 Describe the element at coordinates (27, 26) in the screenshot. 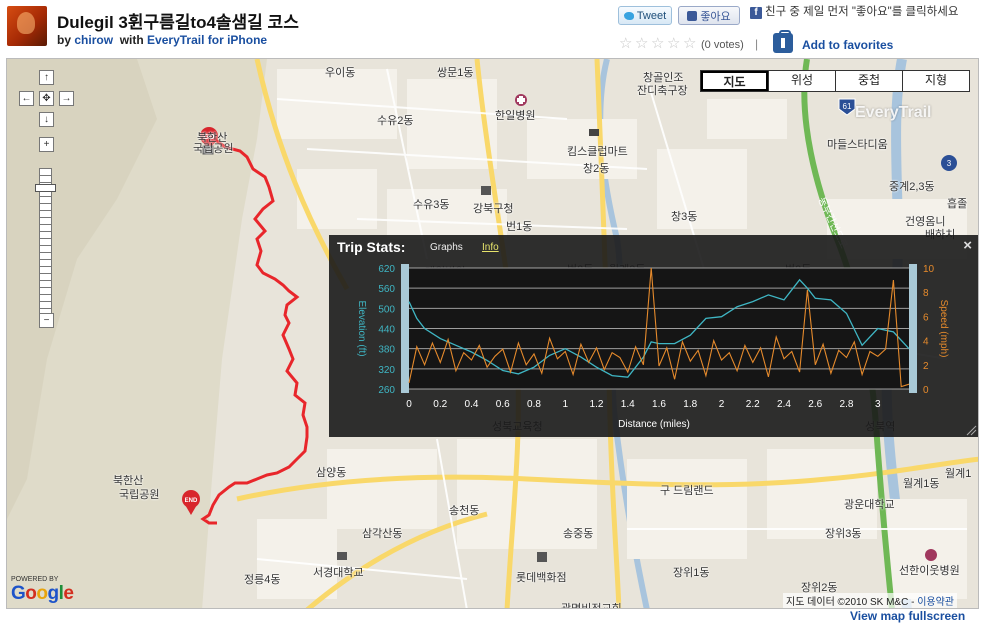

I see `author-avatar` at that location.